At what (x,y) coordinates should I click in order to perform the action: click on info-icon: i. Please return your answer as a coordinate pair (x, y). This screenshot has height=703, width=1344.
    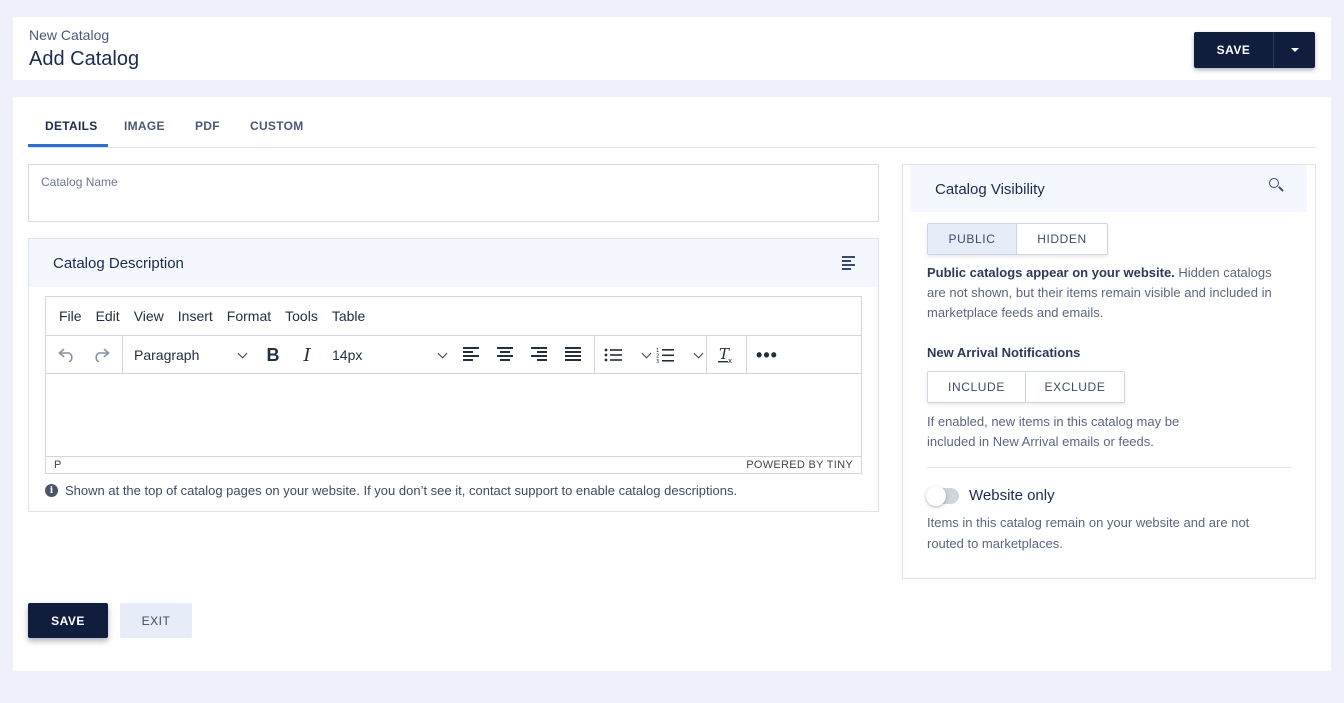
    Looking at the image, I should click on (51, 490).